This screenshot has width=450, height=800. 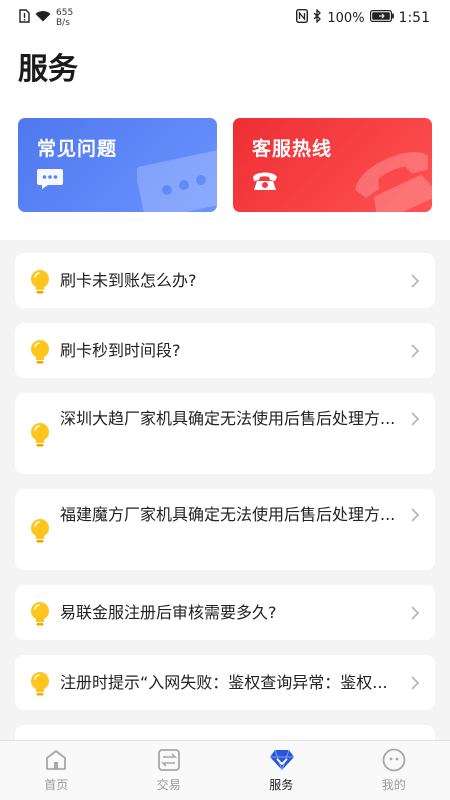 What do you see at coordinates (117, 165) in the screenshot?
I see `faq-card: 常见问题` at bounding box center [117, 165].